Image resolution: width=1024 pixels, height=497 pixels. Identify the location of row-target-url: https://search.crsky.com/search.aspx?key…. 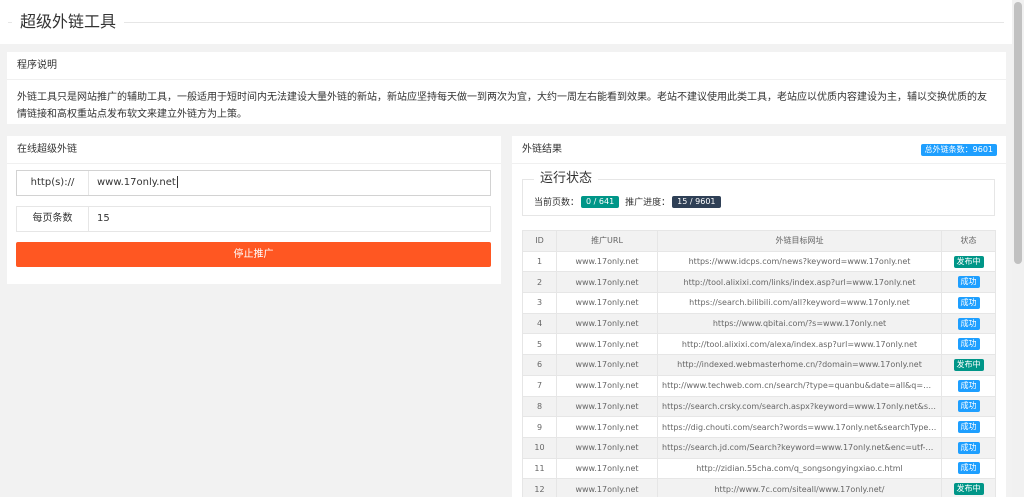
(799, 406).